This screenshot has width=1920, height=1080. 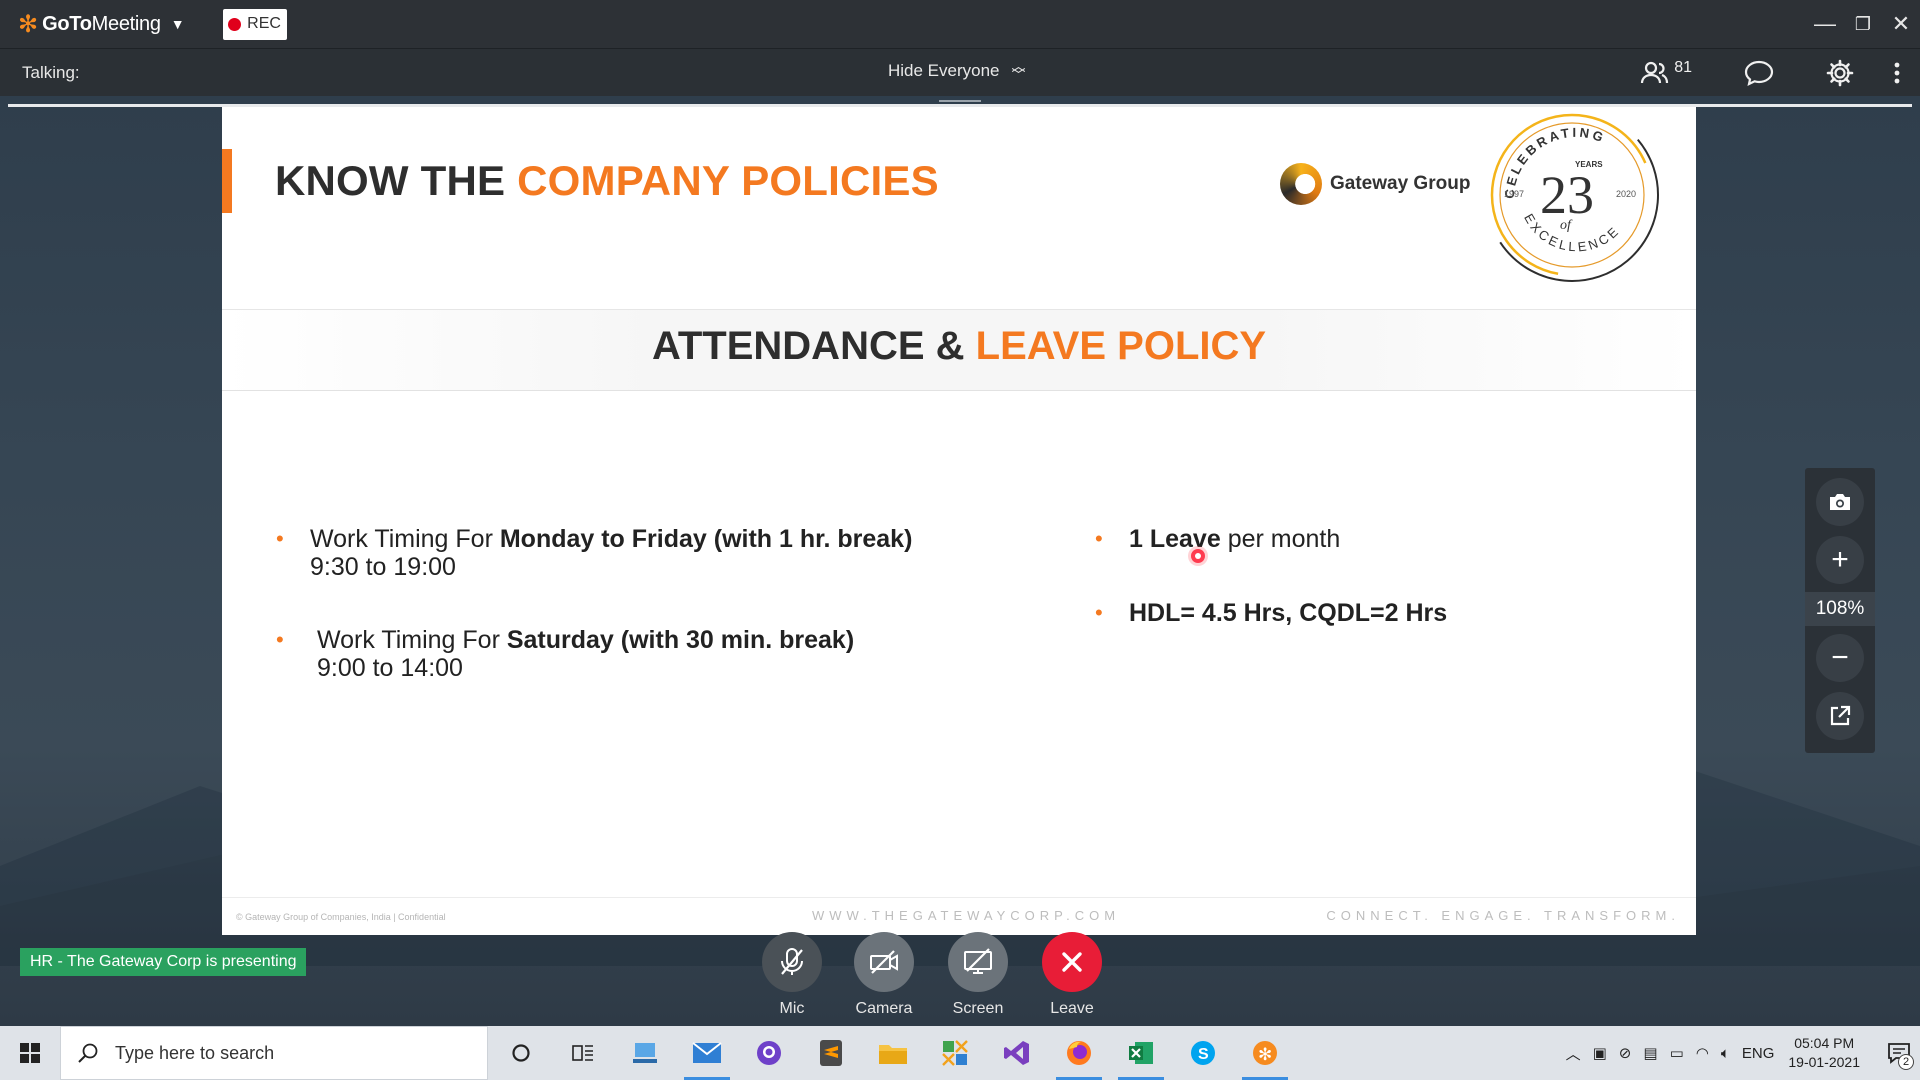 I want to click on close-x-icon, so click(x=1072, y=962).